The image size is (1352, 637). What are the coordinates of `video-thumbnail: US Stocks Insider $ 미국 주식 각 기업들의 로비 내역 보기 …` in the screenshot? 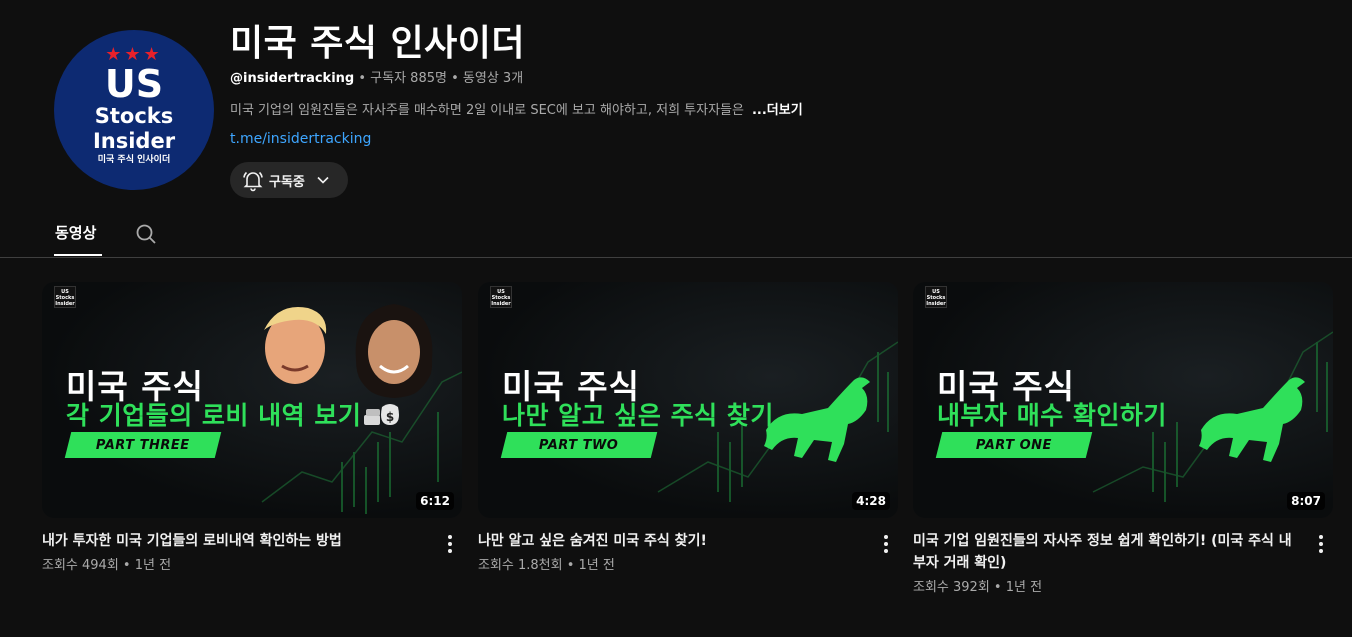 It's located at (252, 400).